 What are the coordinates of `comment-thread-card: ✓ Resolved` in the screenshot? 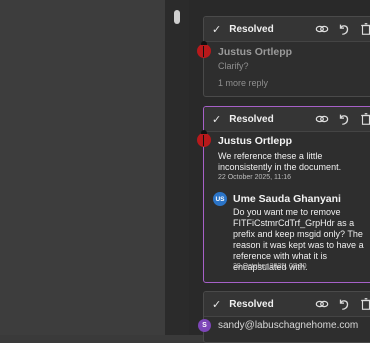 It's located at (286, 317).